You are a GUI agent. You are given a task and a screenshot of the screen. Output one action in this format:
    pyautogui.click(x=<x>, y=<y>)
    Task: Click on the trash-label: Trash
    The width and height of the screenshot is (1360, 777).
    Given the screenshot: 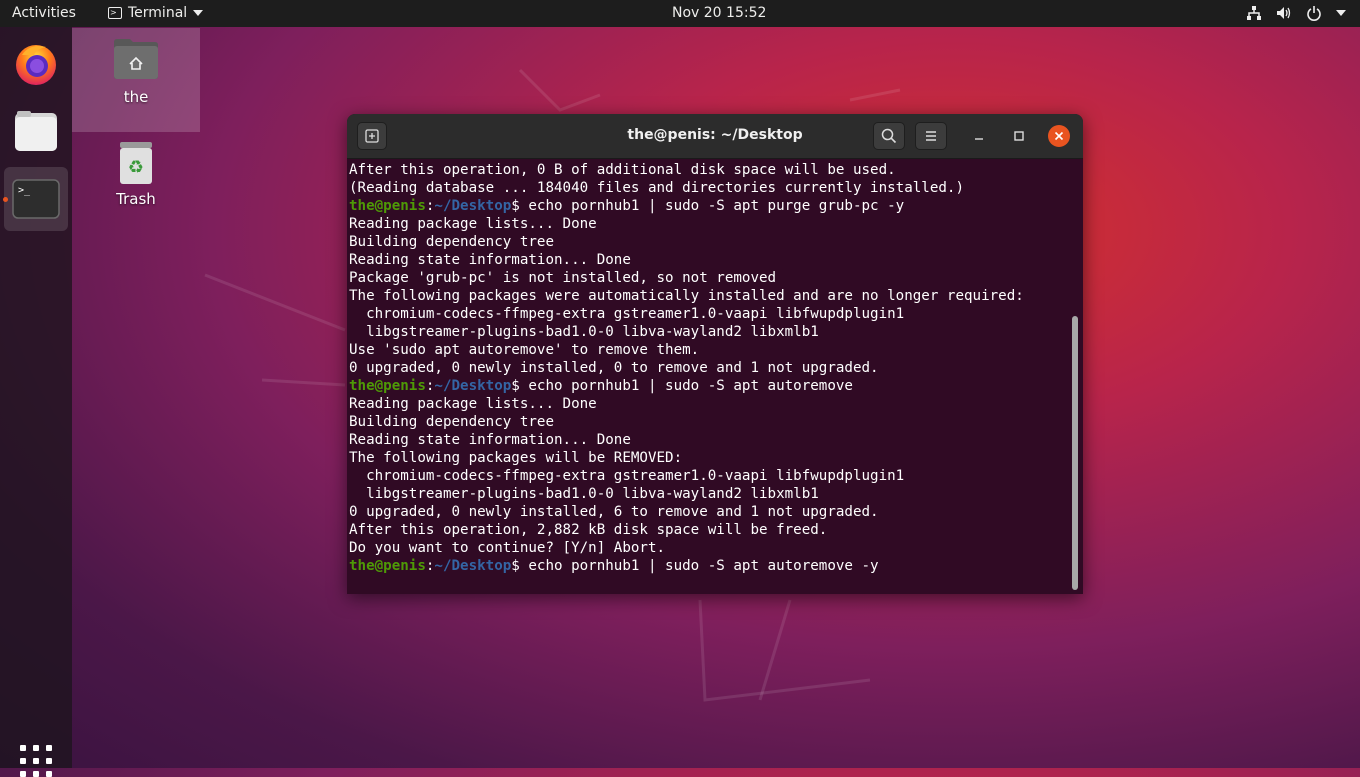 What is the action you would take?
    pyautogui.click(x=136, y=199)
    